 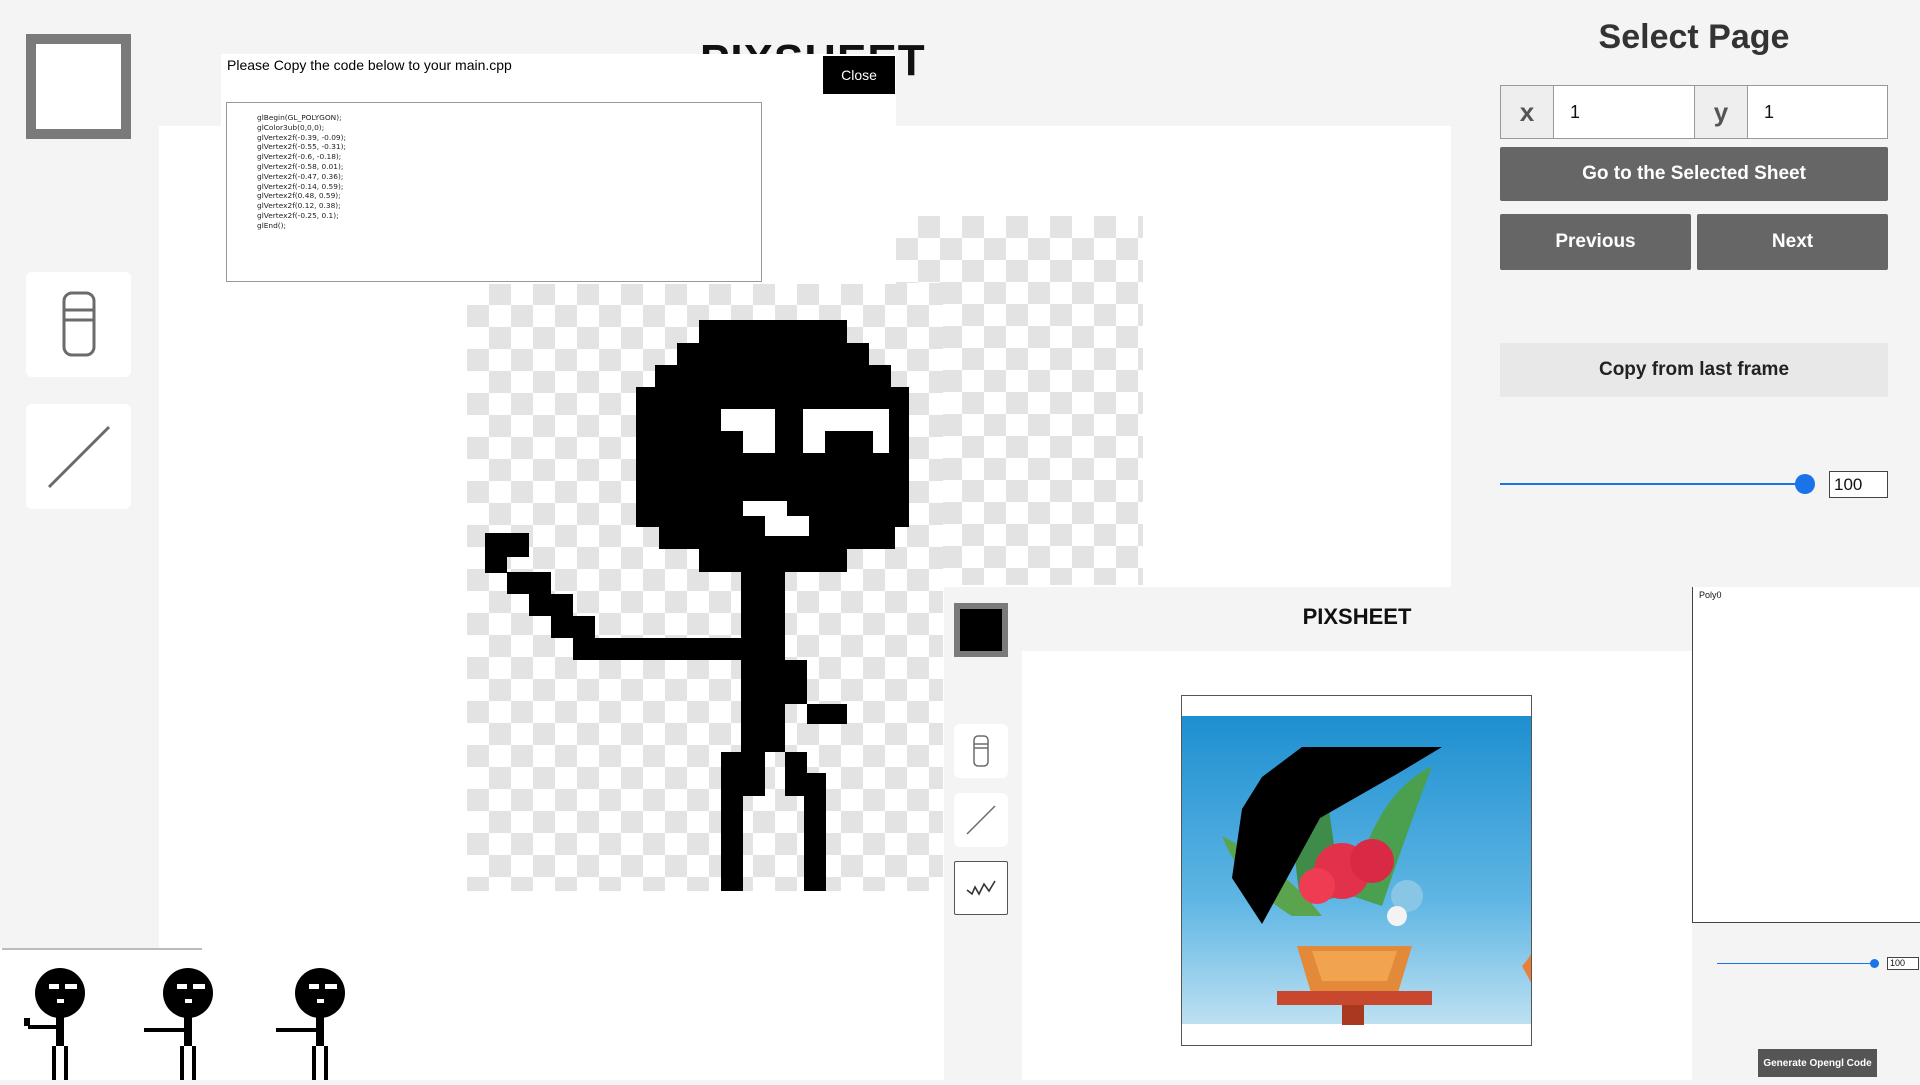 I want to click on code-dialog-close-button: Close, so click(x=859, y=75).